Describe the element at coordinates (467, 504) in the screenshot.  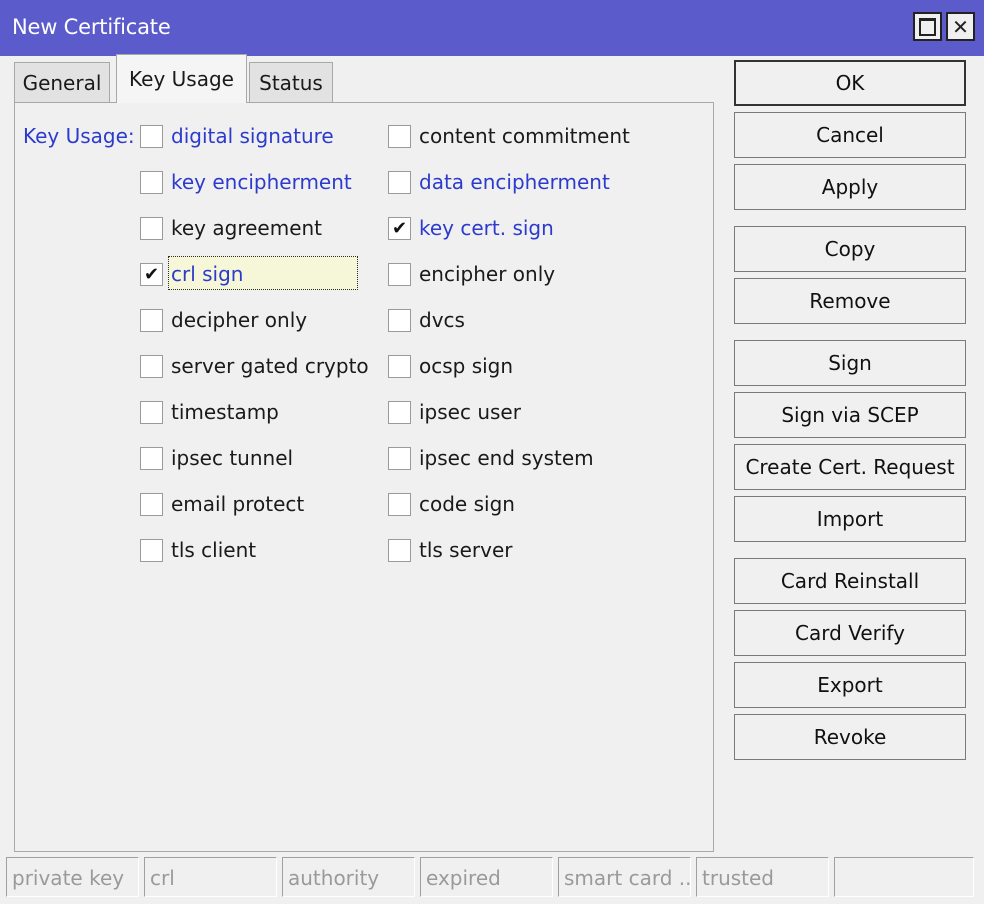
I see `checkbox-label-code-sign: code sign` at that location.